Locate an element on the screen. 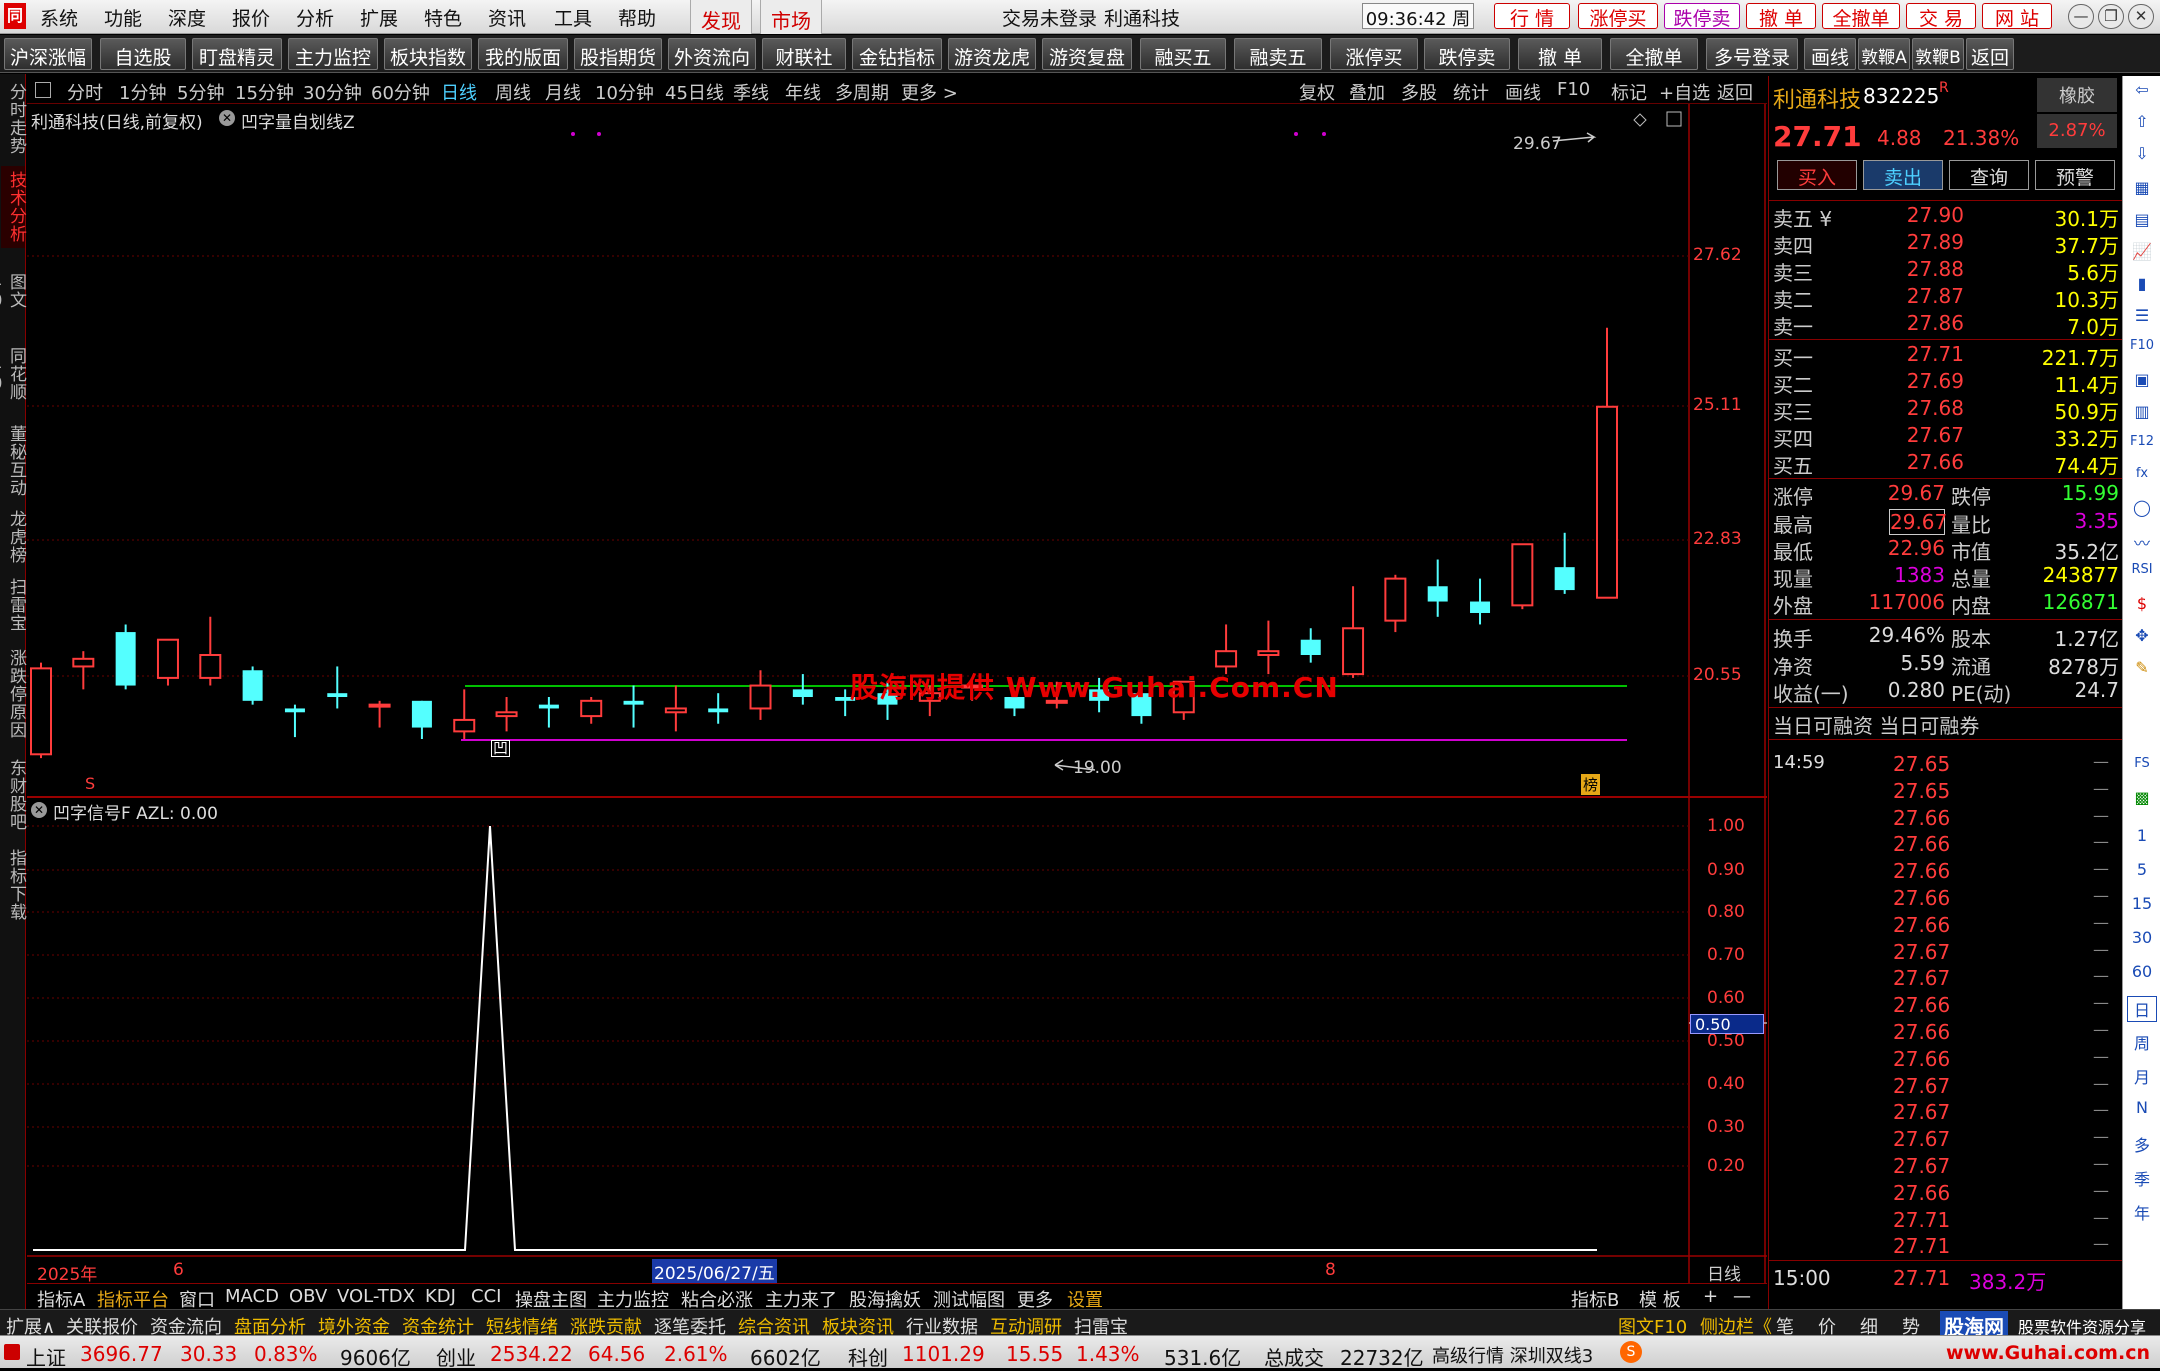 This screenshot has height=1371, width=2160. quick-cancel-button: 撤 单 is located at coordinates (1781, 16).